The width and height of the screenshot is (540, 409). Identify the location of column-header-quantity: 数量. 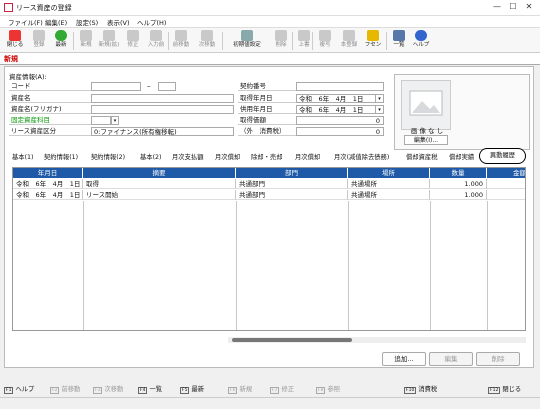
(458, 173).